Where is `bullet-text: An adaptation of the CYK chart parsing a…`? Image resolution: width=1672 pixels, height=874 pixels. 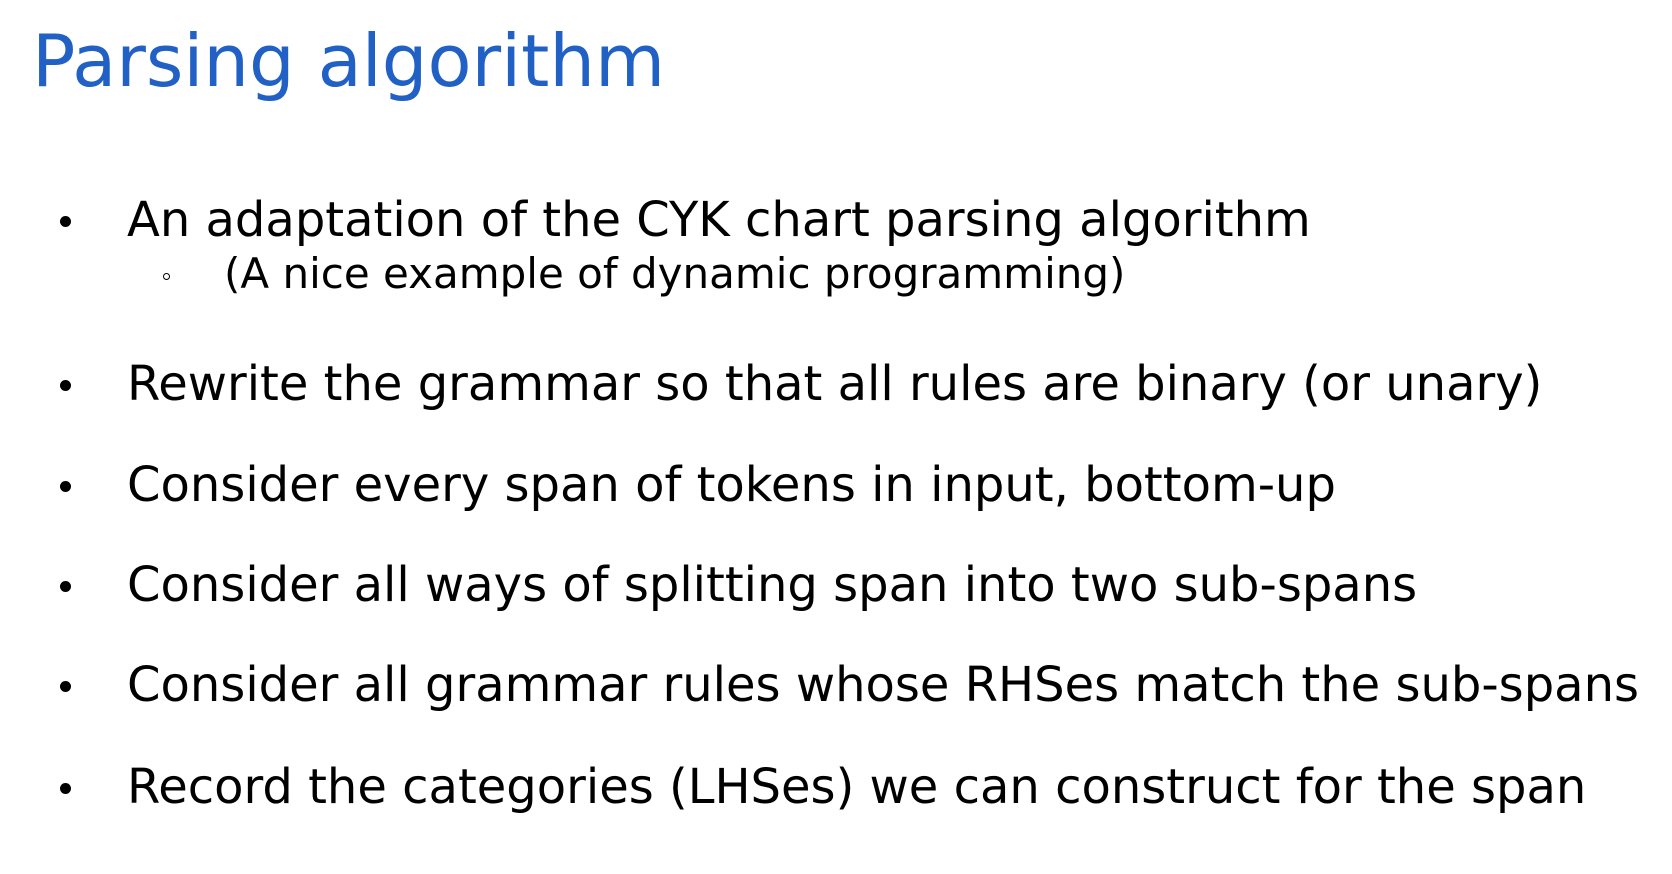 bullet-text: An adaptation of the CYK chart parsing a… is located at coordinates (719, 220).